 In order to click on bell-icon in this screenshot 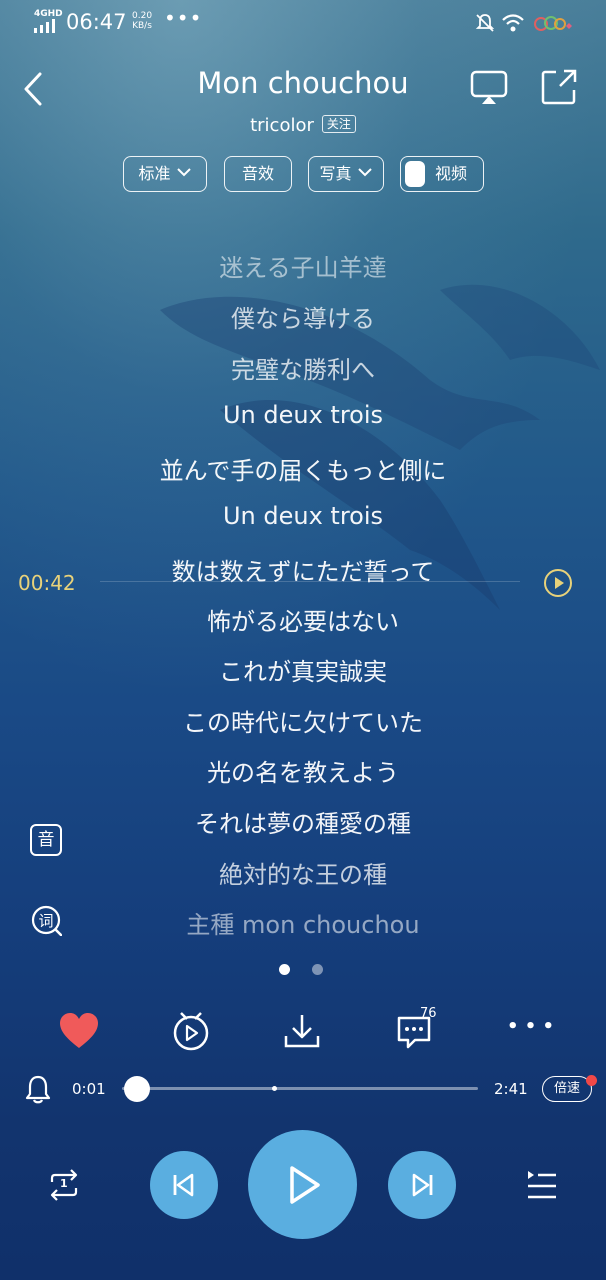, I will do `click(38, 1089)`.